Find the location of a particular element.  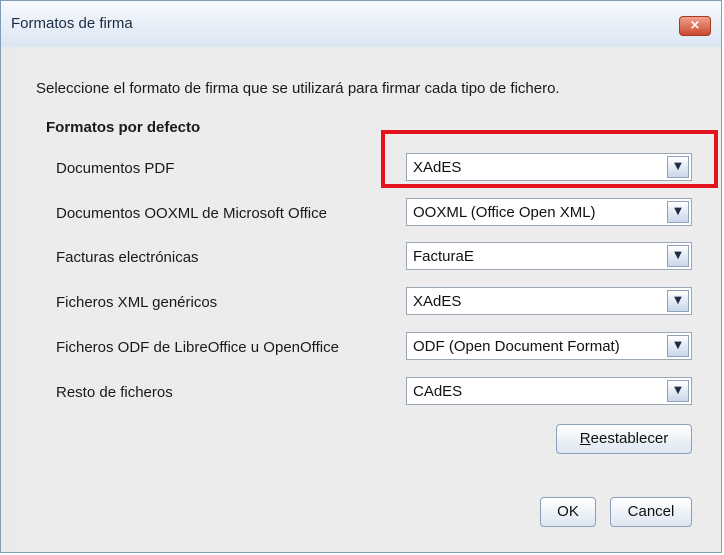

close-button: × is located at coordinates (695, 26).